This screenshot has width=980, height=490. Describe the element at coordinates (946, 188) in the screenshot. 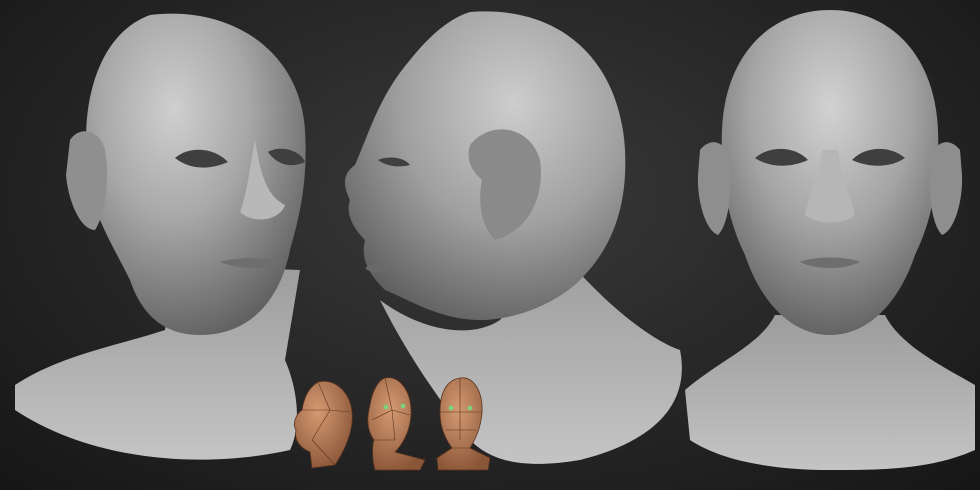

I see `front-right-ear` at that location.